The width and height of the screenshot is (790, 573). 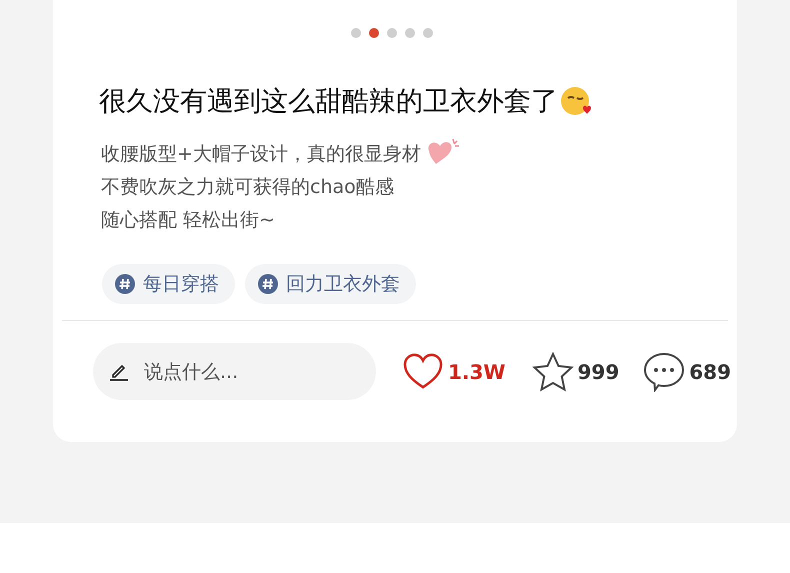 What do you see at coordinates (553, 372) in the screenshot?
I see `star-icon` at bounding box center [553, 372].